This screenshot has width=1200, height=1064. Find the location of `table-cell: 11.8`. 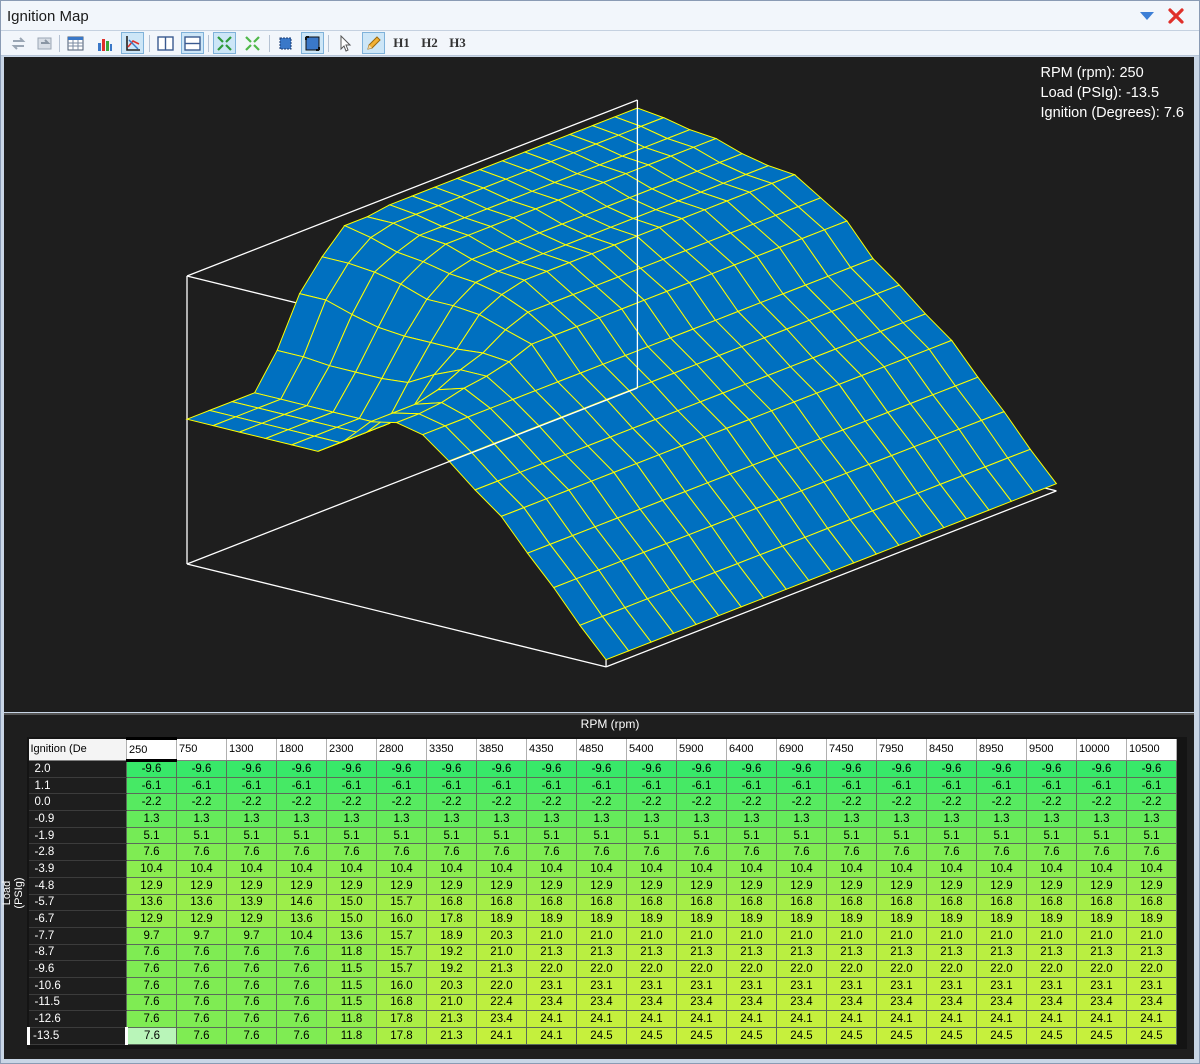

table-cell: 11.8 is located at coordinates (351, 1036).